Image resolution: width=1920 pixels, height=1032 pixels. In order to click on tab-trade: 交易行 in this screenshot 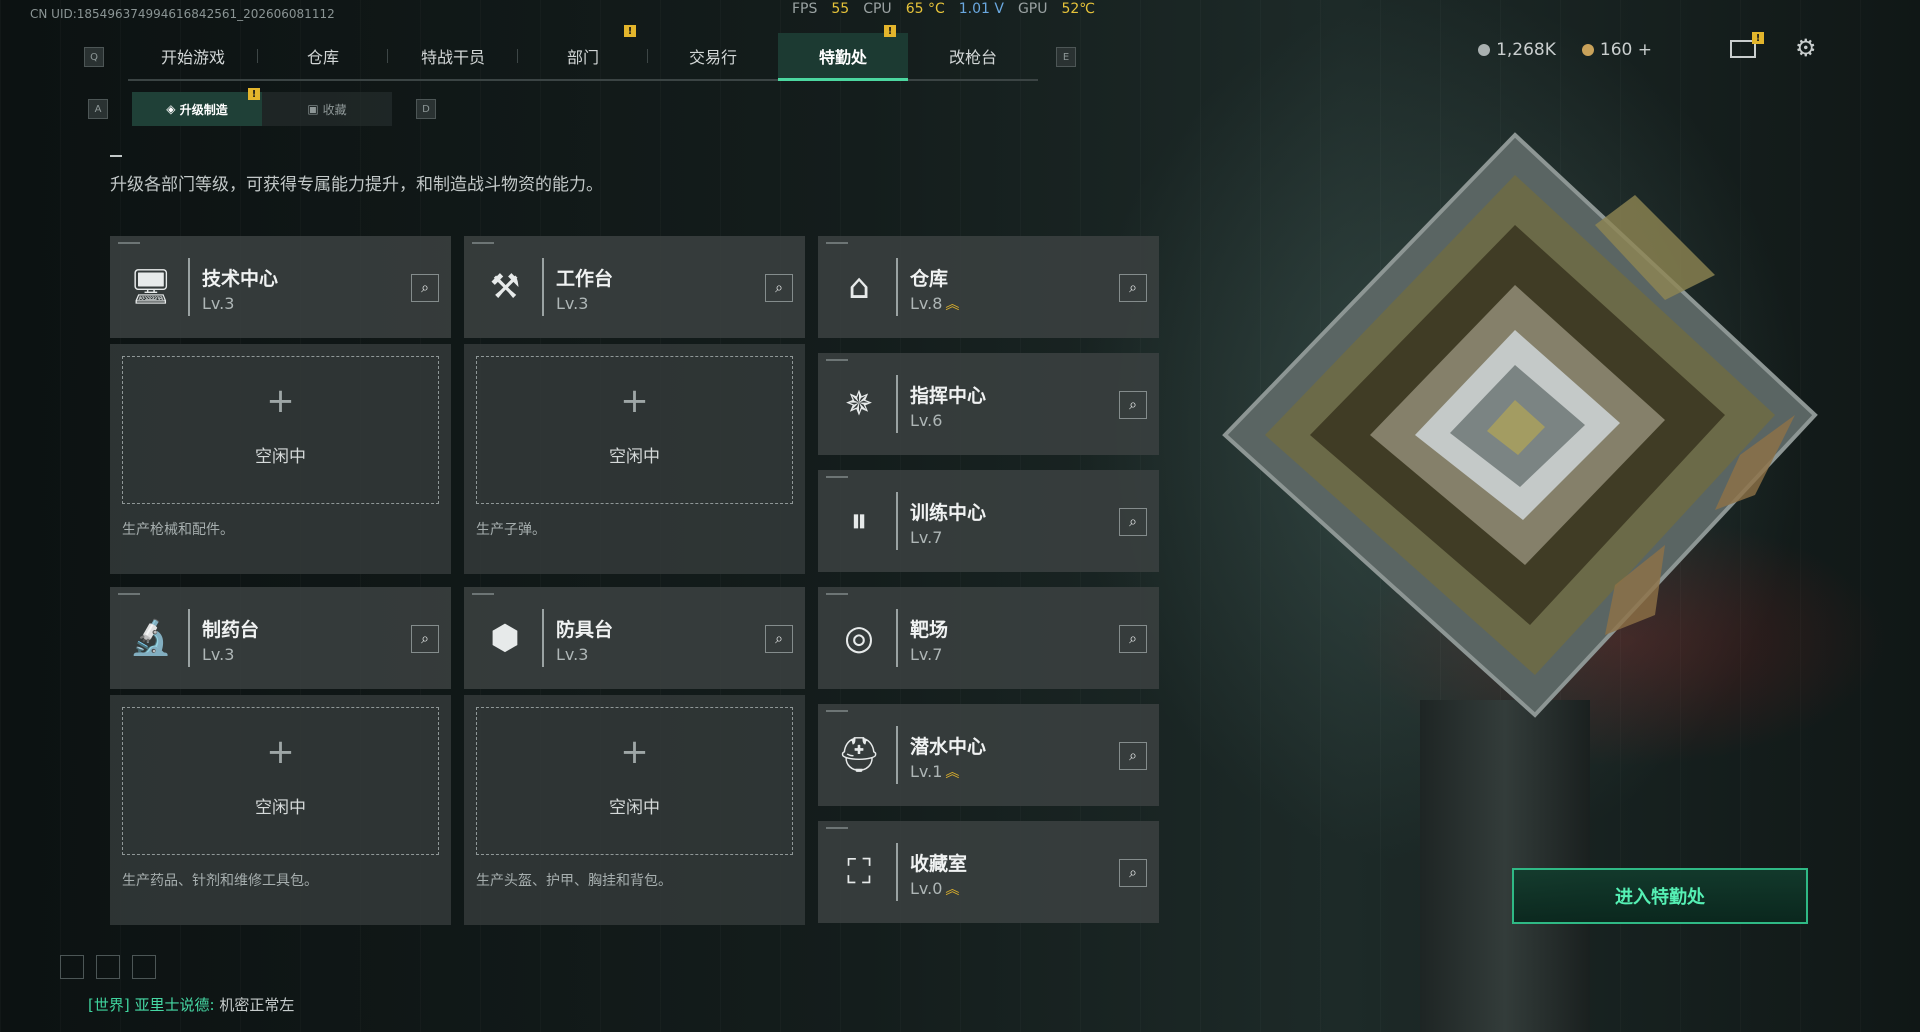, I will do `click(713, 56)`.